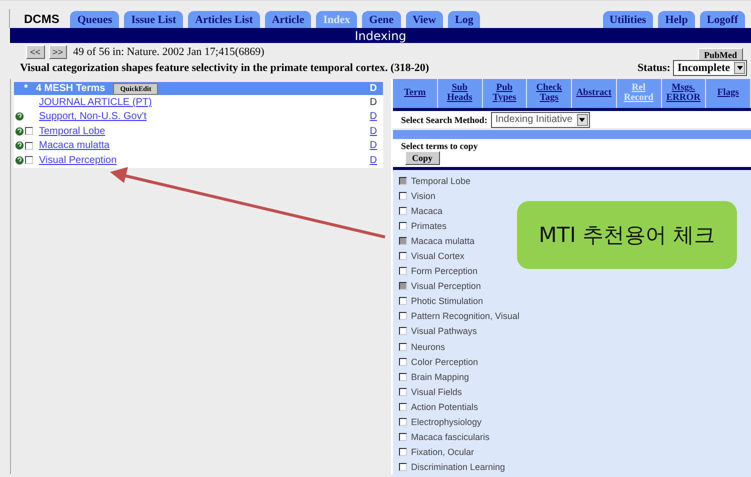  What do you see at coordinates (444, 361) in the screenshot?
I see `candidate-term: Color Perception` at bounding box center [444, 361].